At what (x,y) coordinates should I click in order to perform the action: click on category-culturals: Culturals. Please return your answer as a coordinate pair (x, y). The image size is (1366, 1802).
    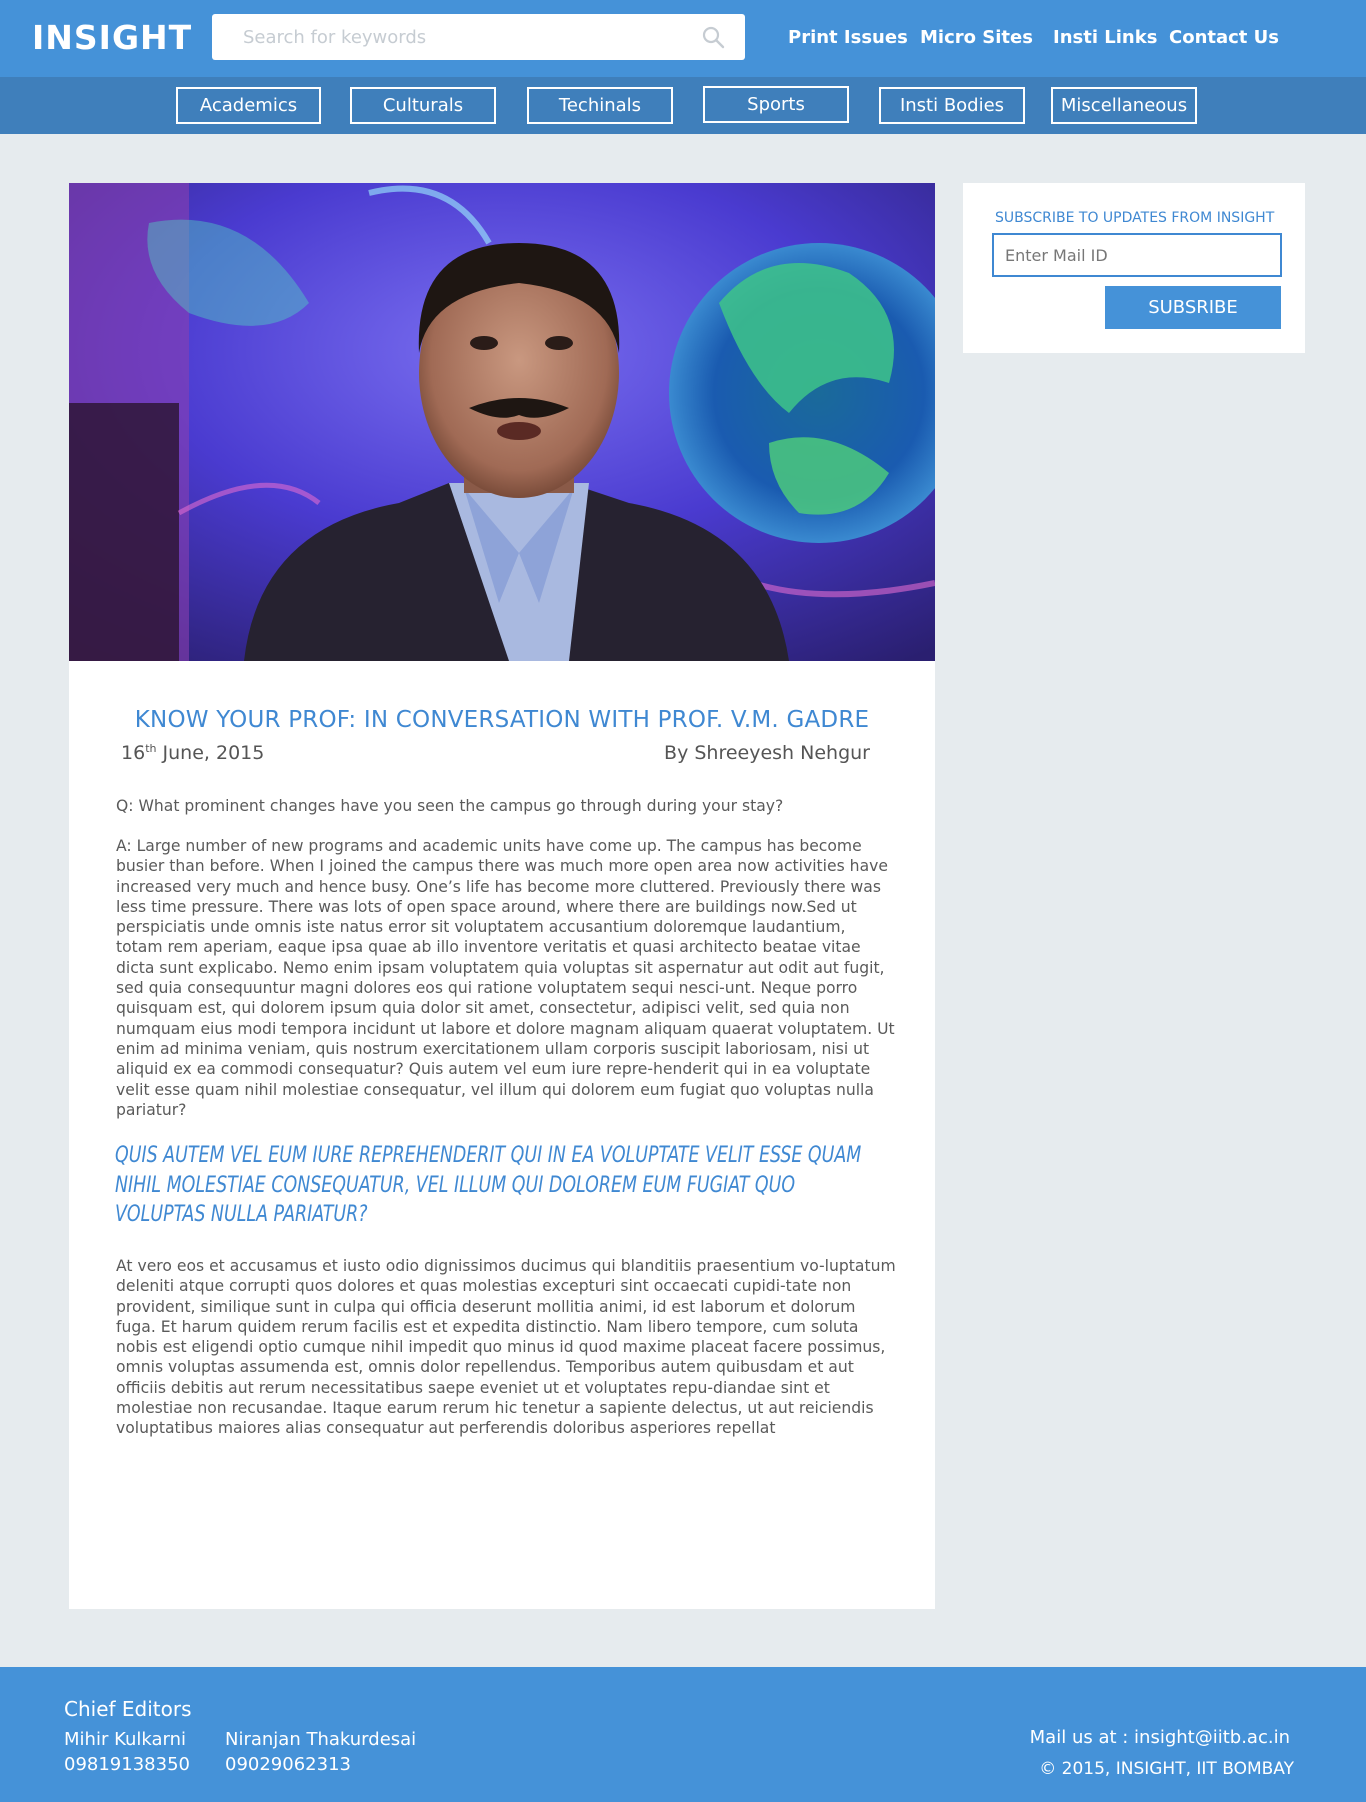
    Looking at the image, I should click on (423, 105).